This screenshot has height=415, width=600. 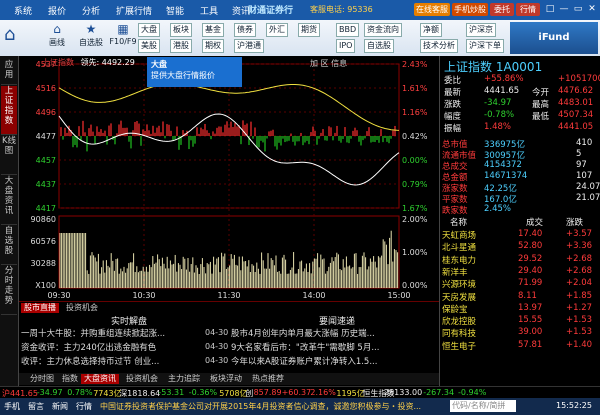 What do you see at coordinates (9, 200) in the screenshot?
I see `tab-market-news: 大盘资讯` at bounding box center [9, 200].